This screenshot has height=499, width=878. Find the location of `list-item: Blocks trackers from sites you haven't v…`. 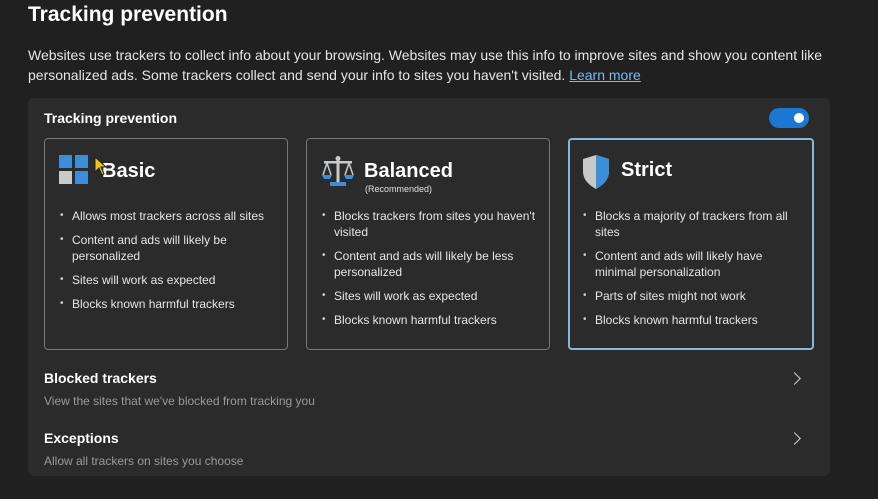

list-item: Blocks trackers from sites you haven't v… is located at coordinates (432, 224).